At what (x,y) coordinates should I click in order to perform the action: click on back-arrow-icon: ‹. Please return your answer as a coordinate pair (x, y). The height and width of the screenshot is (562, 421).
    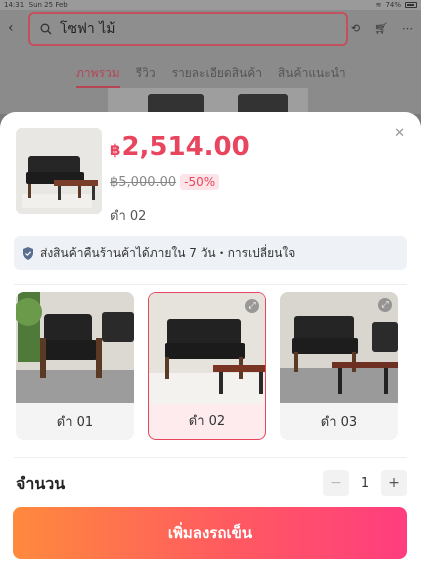
    Looking at the image, I should click on (11, 28).